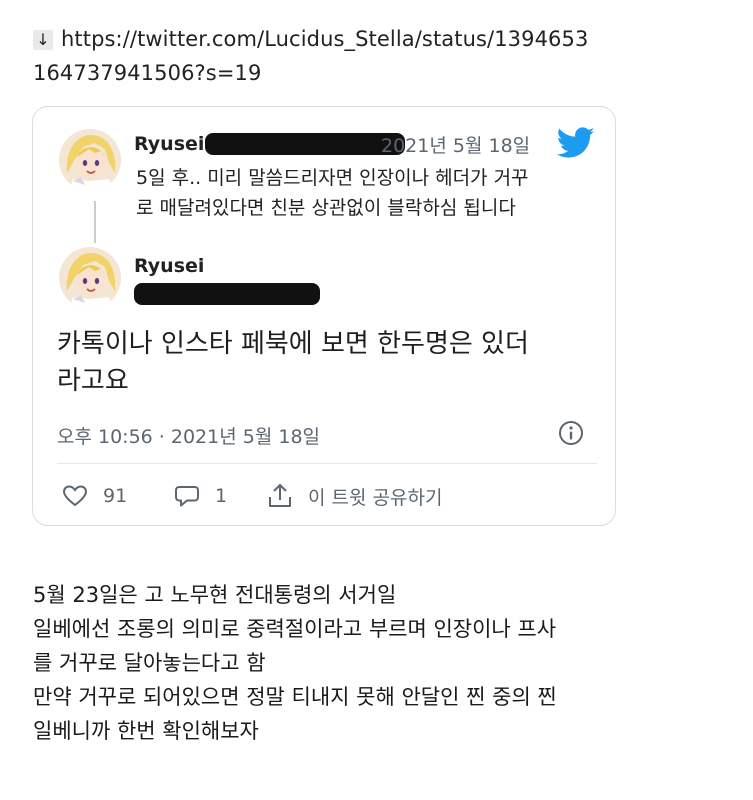 This screenshot has width=753, height=800. What do you see at coordinates (149, 663) in the screenshot?
I see `body-line: 를 거꾸로 달아놓는다고 함` at bounding box center [149, 663].